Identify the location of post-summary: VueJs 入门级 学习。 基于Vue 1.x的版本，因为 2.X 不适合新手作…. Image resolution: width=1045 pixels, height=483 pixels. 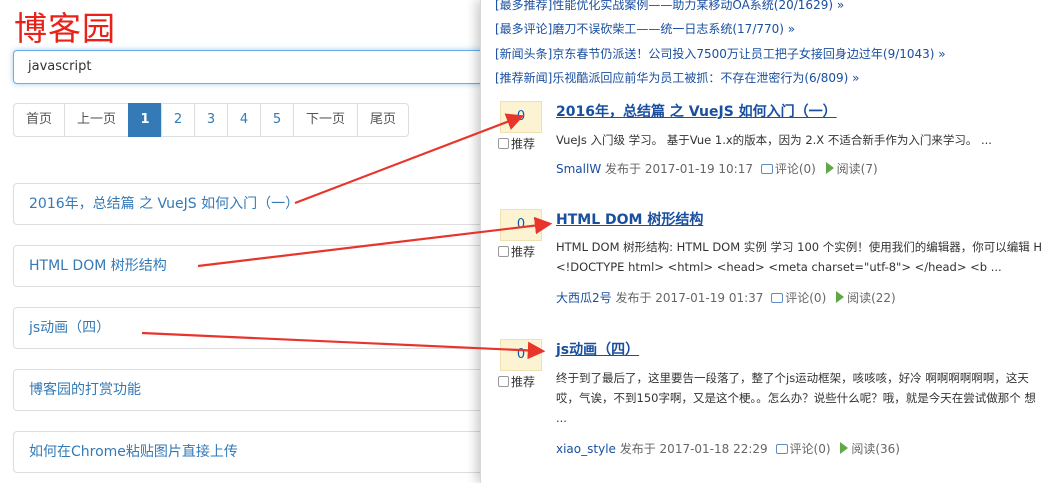
(774, 140).